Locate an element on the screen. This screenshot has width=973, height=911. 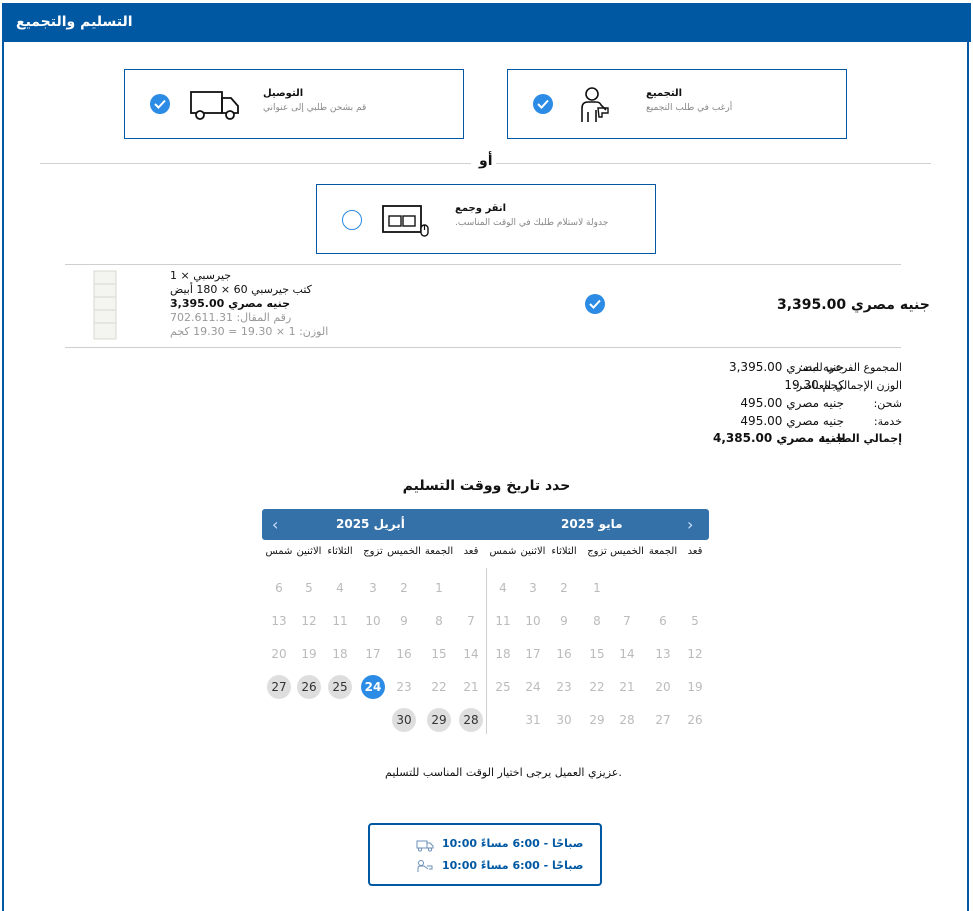
summary-value: كجم 19.30 is located at coordinates (814, 385).